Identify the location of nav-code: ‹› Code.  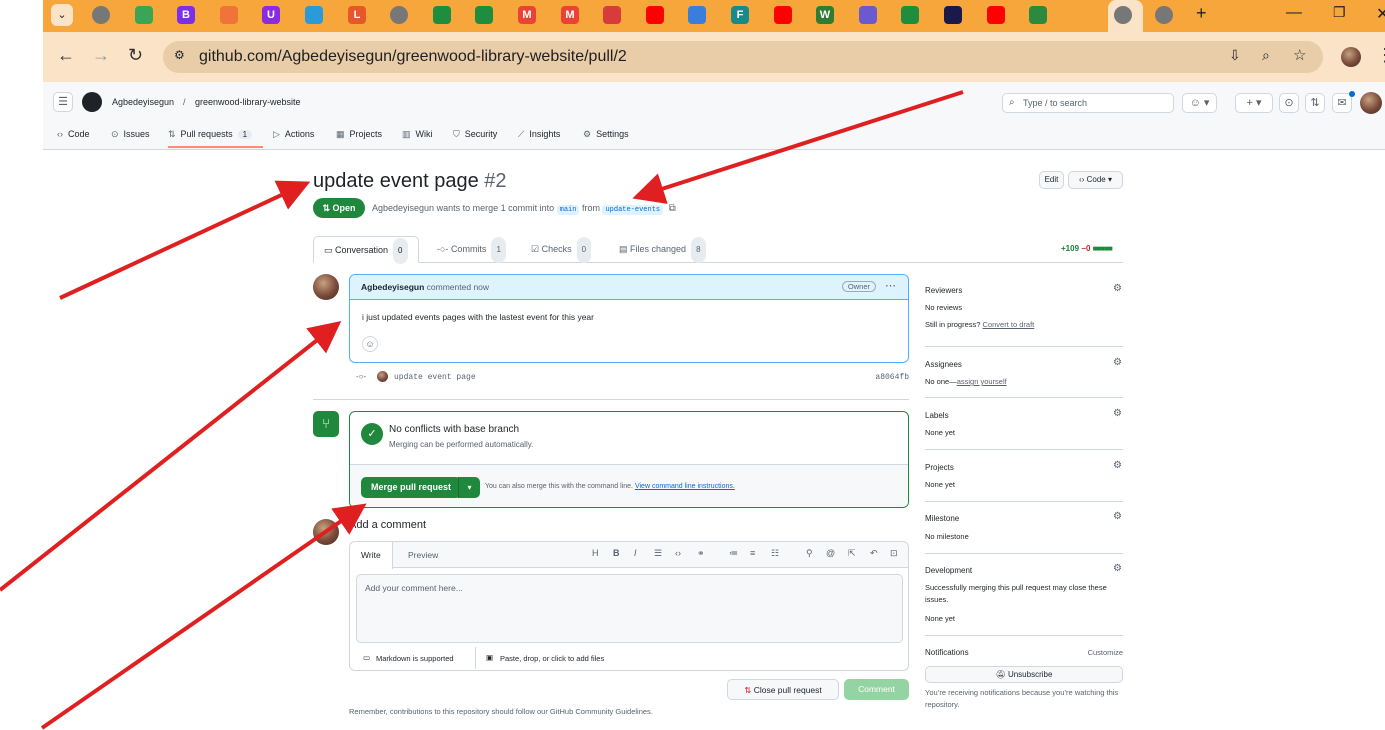
(73, 134).